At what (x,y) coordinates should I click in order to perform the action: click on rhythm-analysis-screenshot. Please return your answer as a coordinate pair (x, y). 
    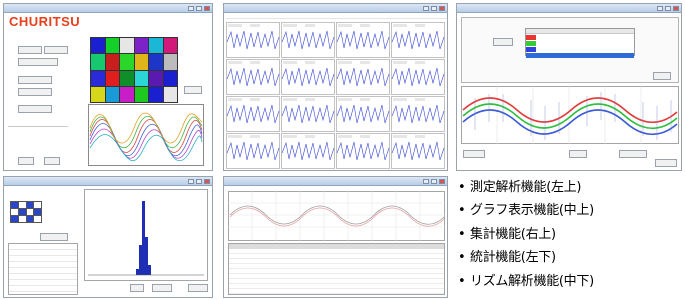
    Looking at the image, I should click on (335, 237).